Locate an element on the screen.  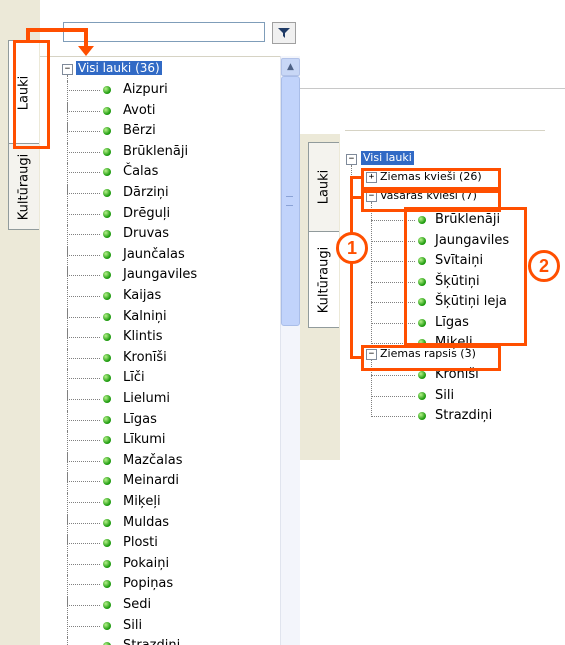
tree-item: Čalas is located at coordinates (160, 173).